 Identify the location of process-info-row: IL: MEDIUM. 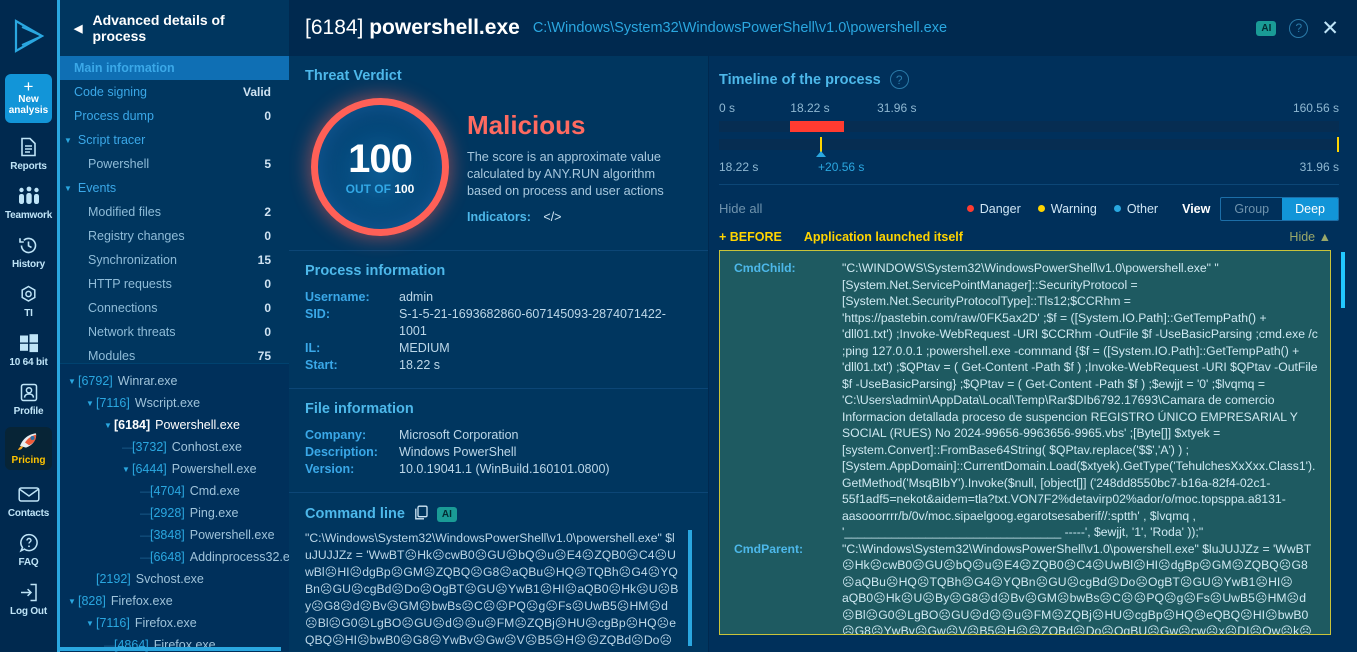
(498, 348).